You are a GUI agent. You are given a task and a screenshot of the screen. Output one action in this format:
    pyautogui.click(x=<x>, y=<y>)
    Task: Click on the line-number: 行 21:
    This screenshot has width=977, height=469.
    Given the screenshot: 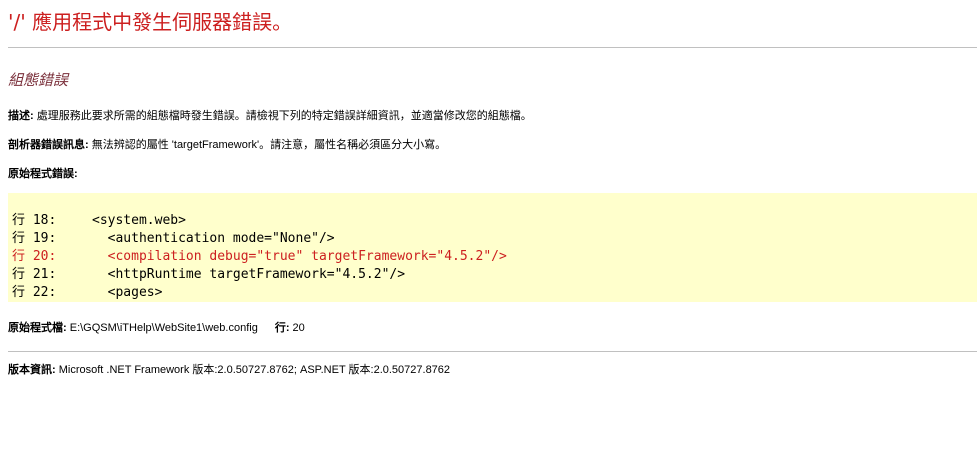 What is the action you would take?
    pyautogui.click(x=34, y=274)
    